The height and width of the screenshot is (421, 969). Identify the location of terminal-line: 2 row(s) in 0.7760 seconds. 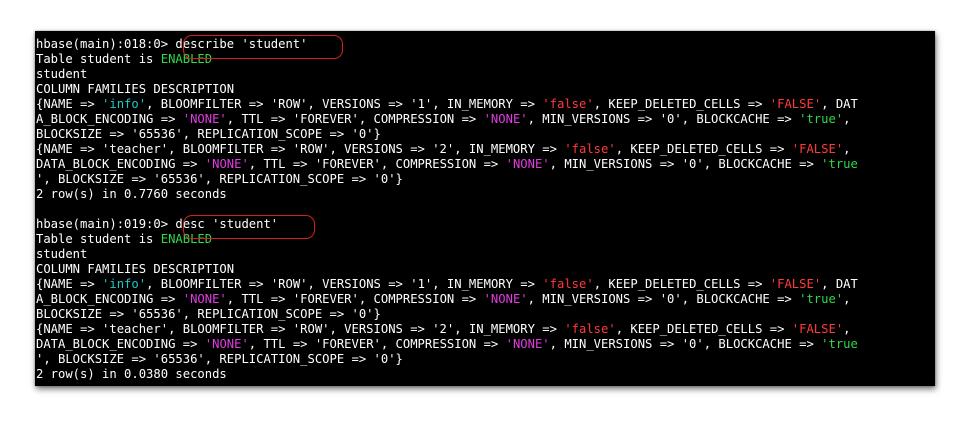
(447, 194).